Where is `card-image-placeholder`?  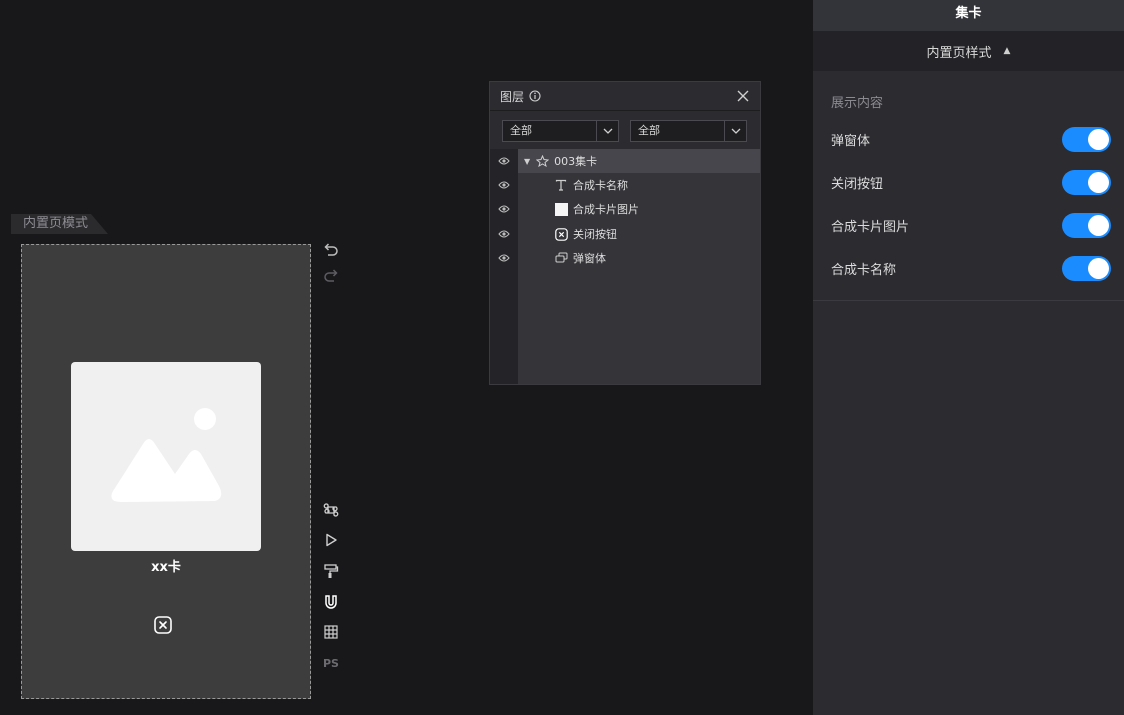
card-image-placeholder is located at coordinates (166, 456).